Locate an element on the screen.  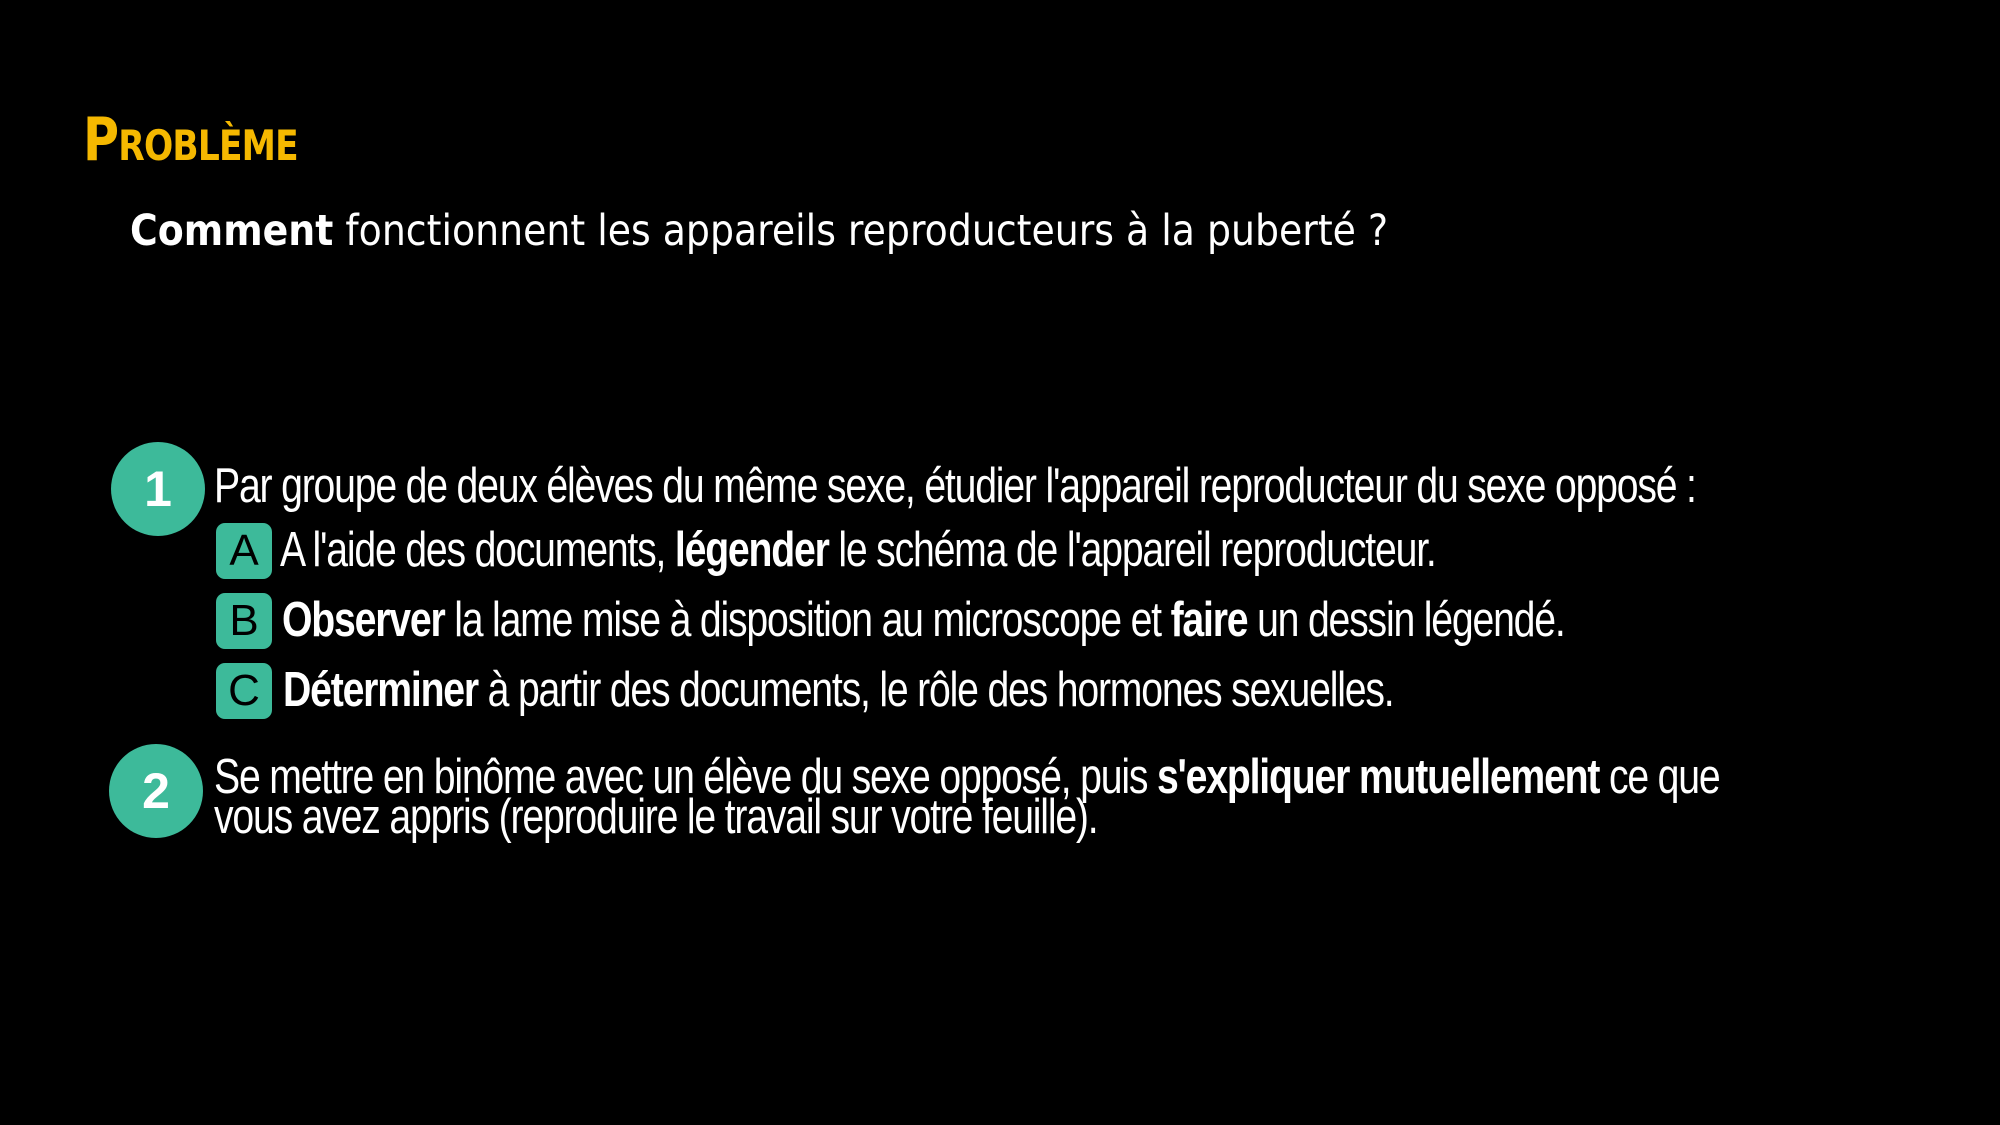
step-2-bold: s'expliquer mutuellement is located at coordinates (1378, 777).